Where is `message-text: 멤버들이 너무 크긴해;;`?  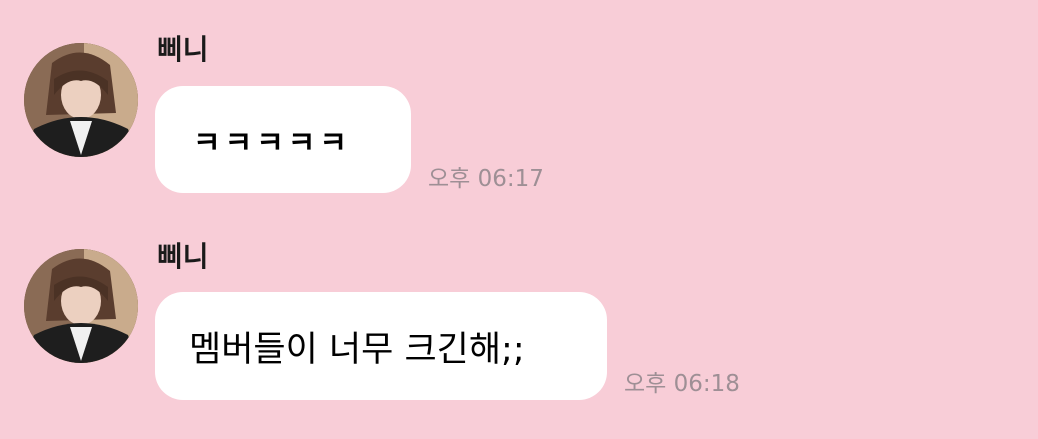
message-text: 멤버들이 너무 크긴해;; is located at coordinates (357, 349).